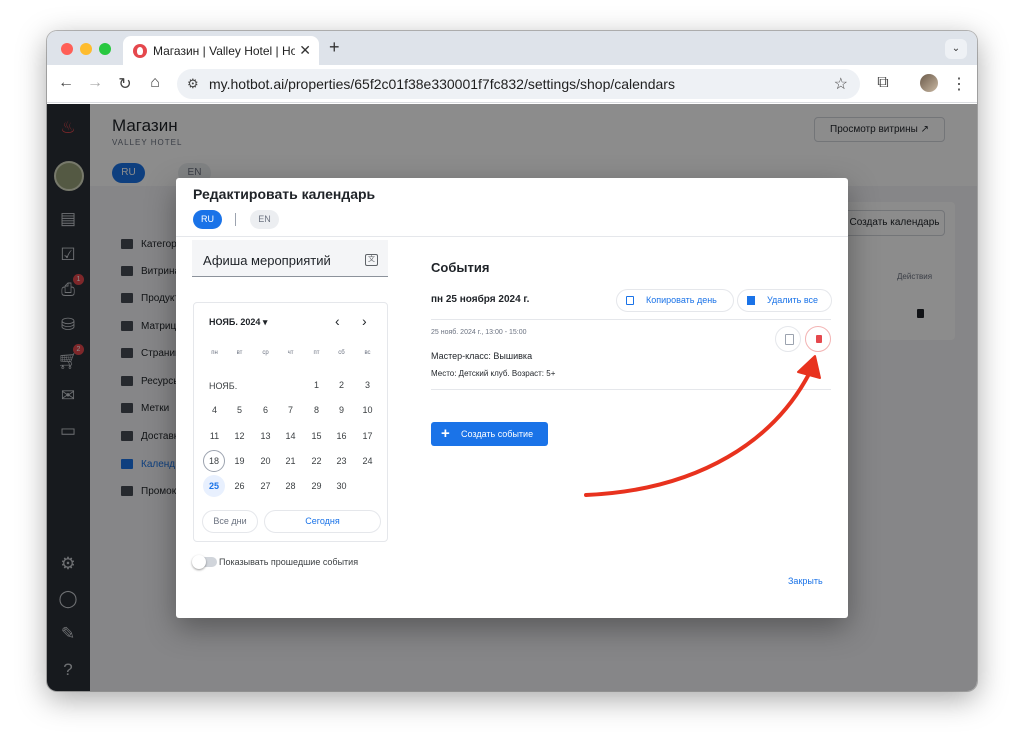  What do you see at coordinates (751, 300) in the screenshot?
I see `trash-icon` at bounding box center [751, 300].